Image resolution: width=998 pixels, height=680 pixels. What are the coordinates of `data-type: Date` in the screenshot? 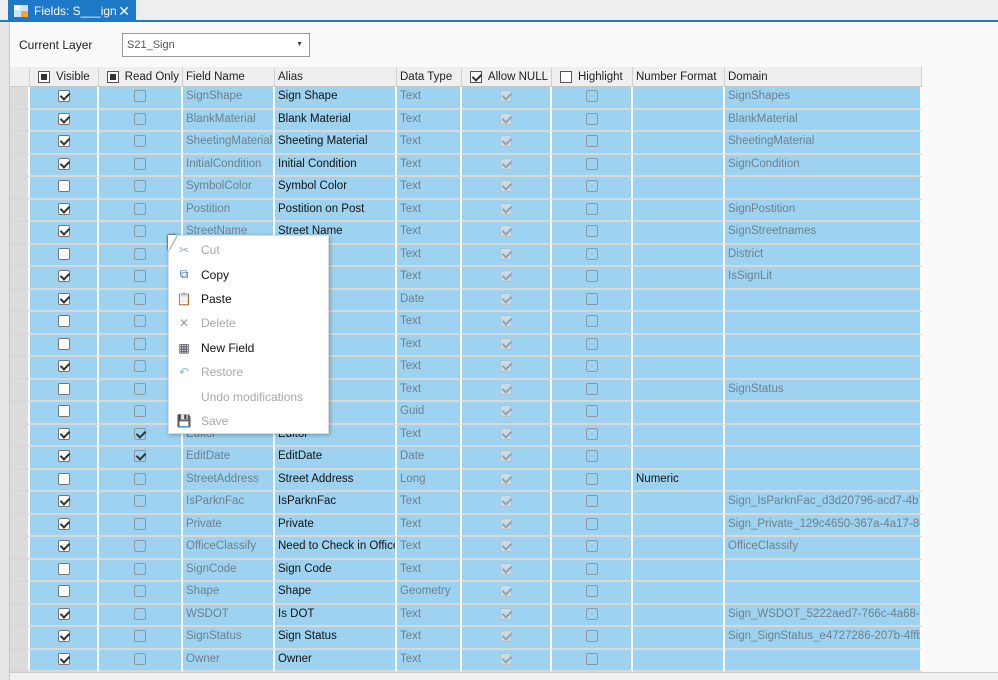 It's located at (429, 458).